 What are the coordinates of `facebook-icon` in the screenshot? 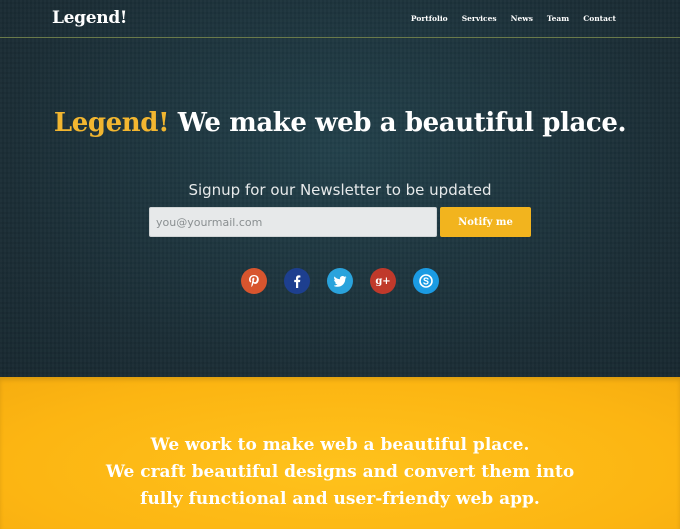 It's located at (297, 281).